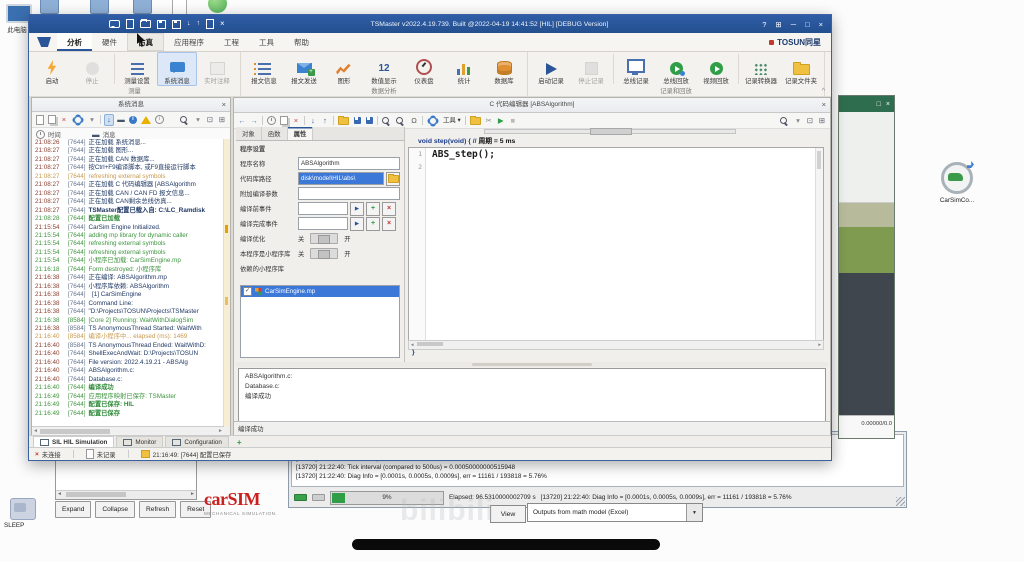 The height and width of the screenshot is (562, 1024). What do you see at coordinates (249, 133) in the screenshot?
I see `tab-对象: 对象` at bounding box center [249, 133].